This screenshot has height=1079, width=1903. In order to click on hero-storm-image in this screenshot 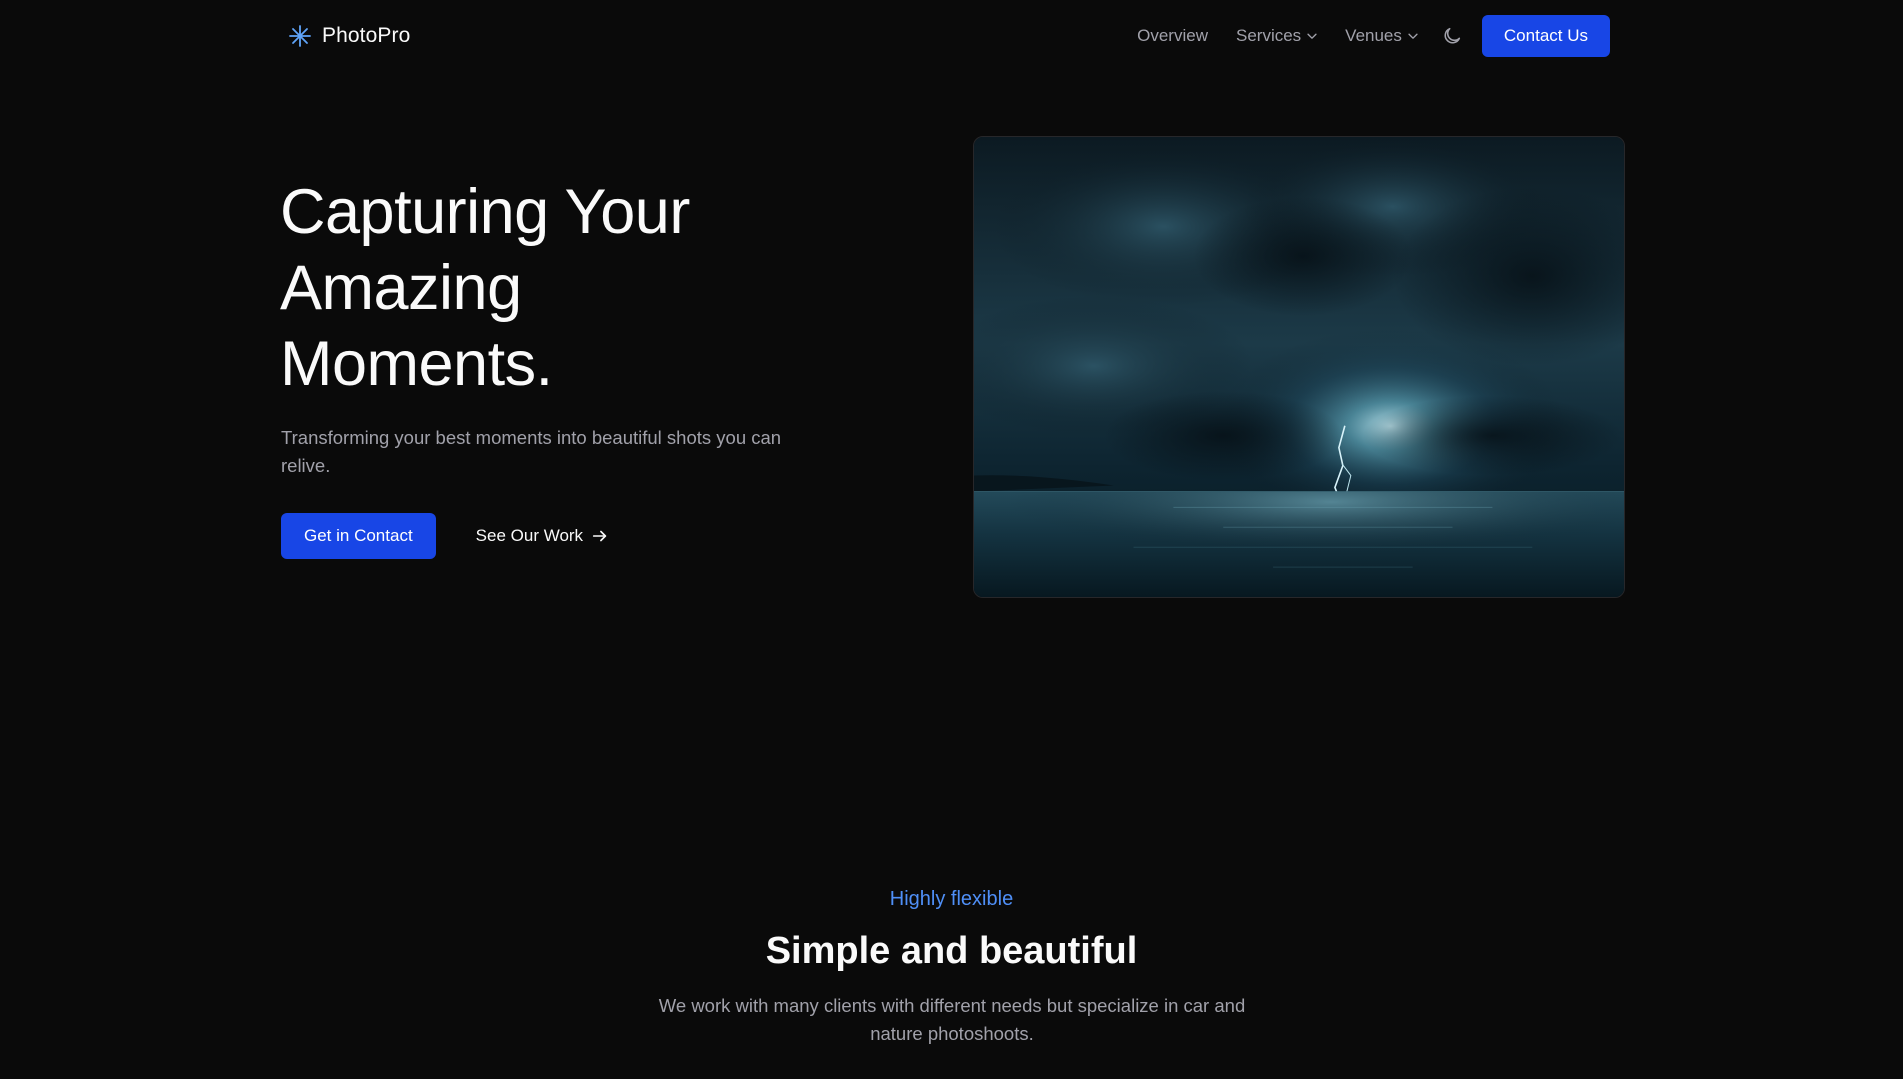, I will do `click(1299, 367)`.